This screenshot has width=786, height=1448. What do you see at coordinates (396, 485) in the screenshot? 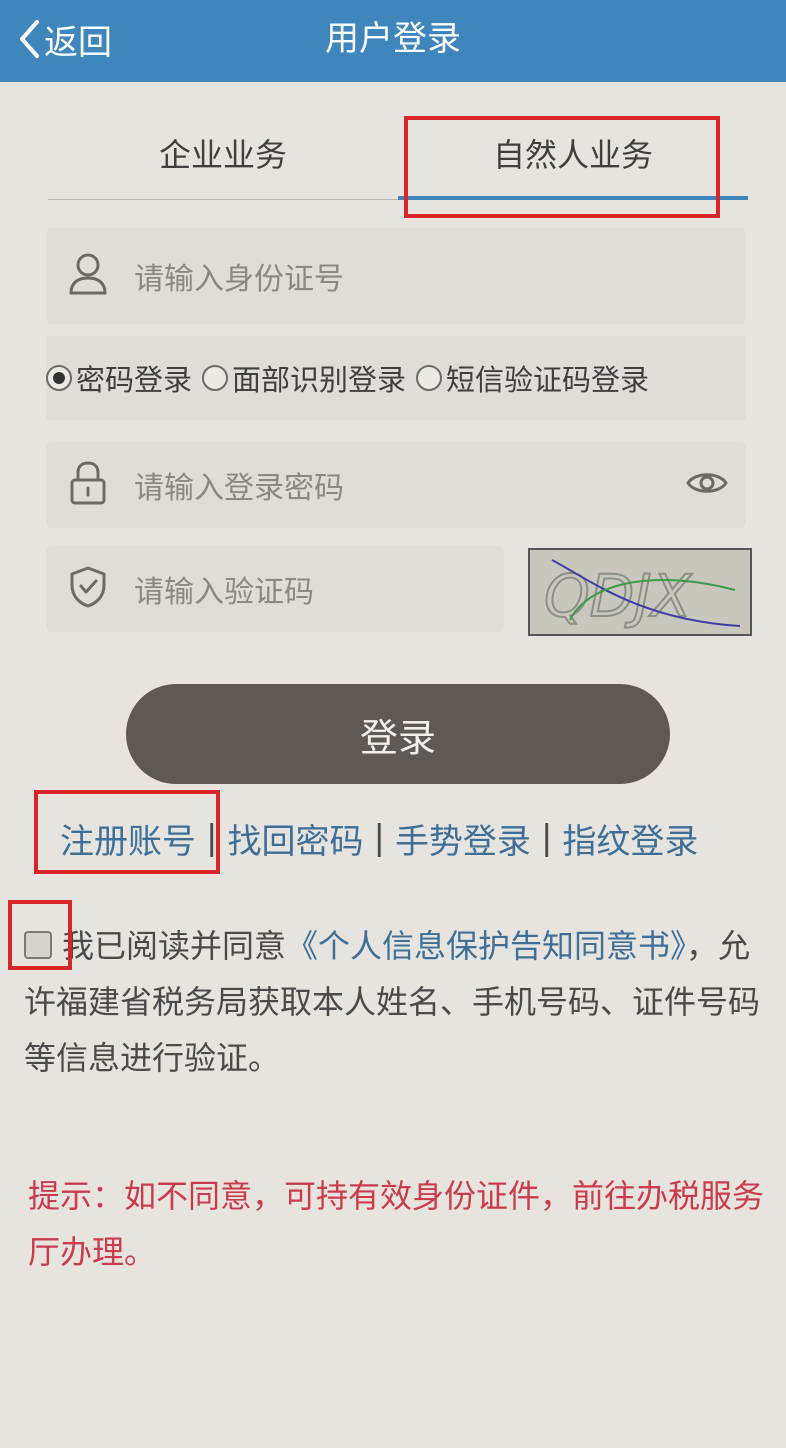
I see `password-field: 请输入登录密码` at bounding box center [396, 485].